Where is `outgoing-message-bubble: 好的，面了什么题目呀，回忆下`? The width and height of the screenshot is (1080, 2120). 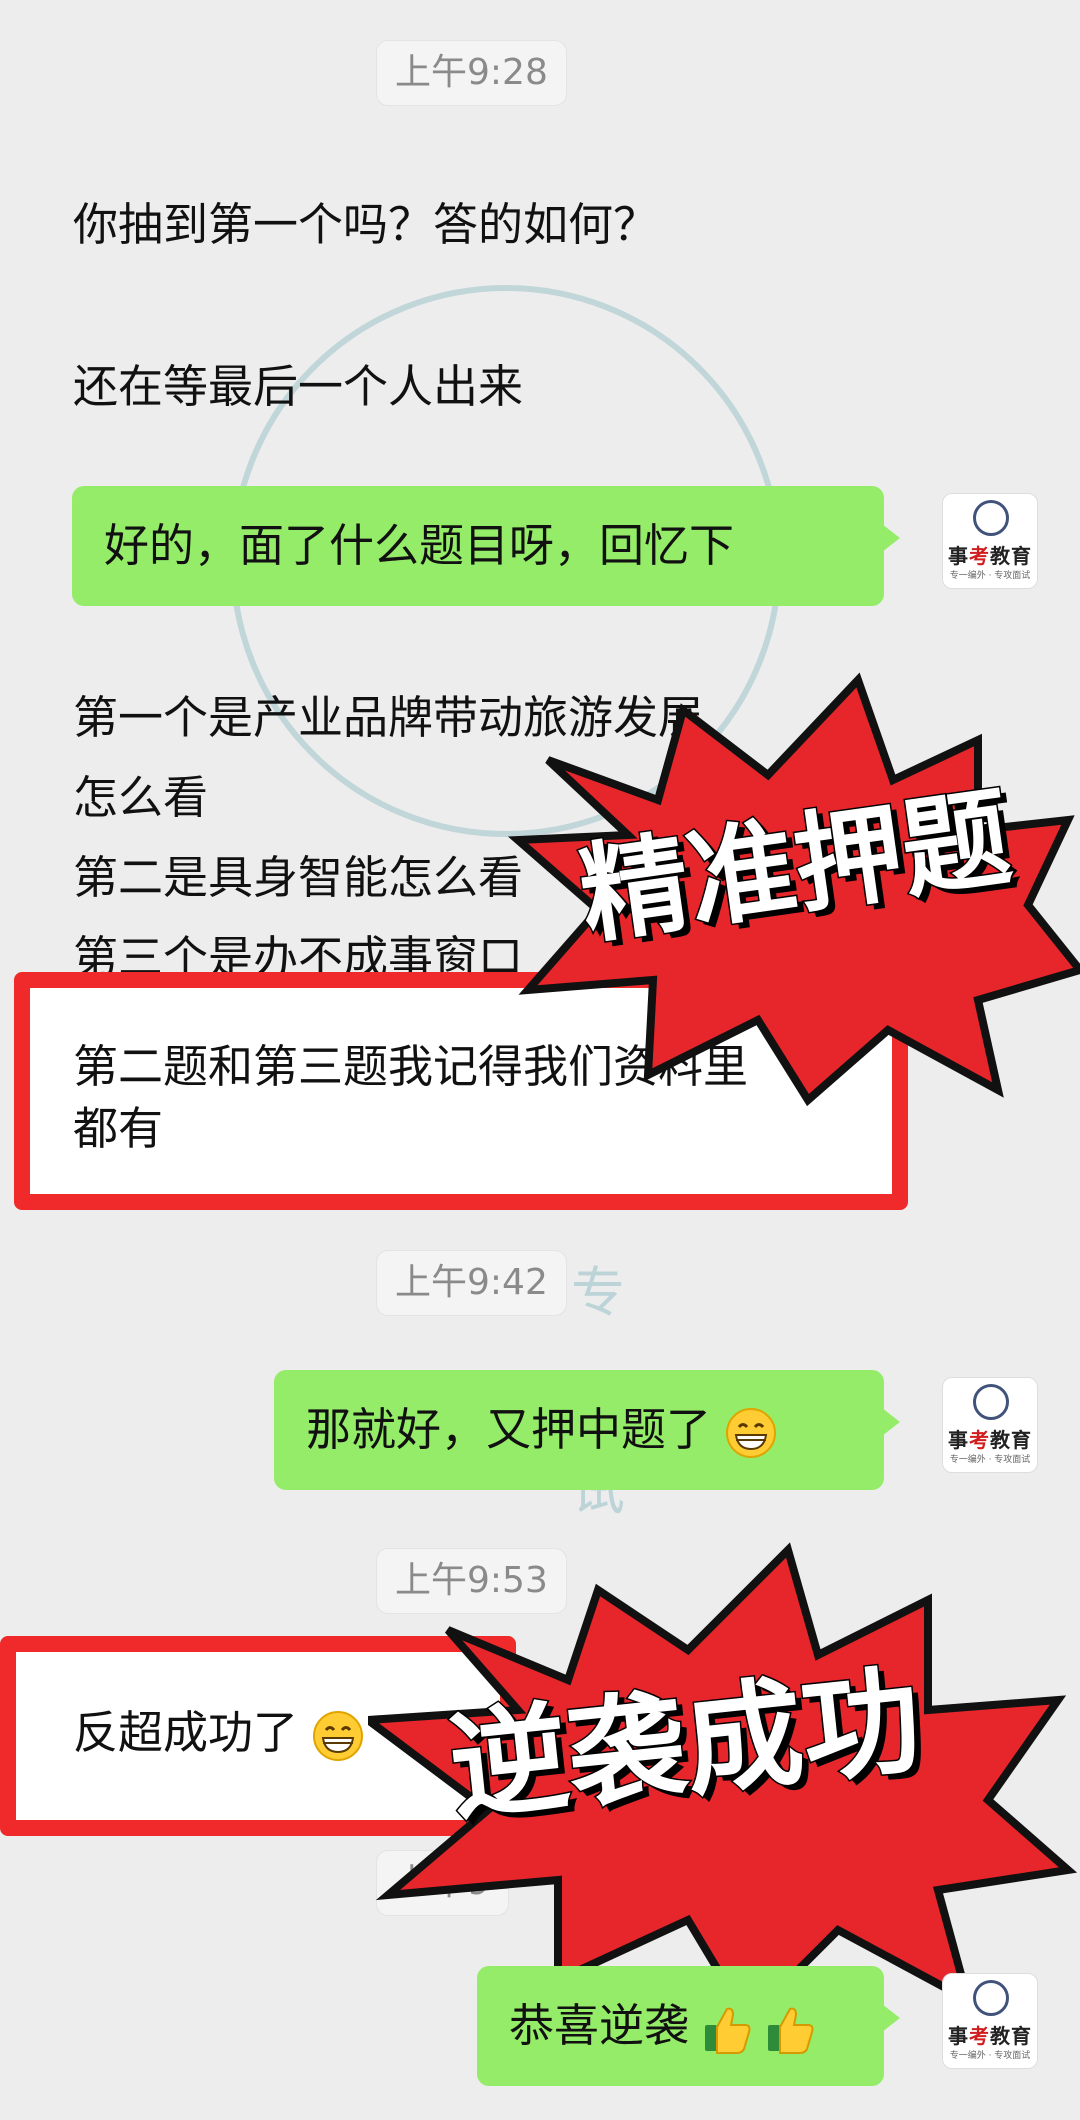
outgoing-message-bubble: 好的，面了什么题目呀，回忆下 is located at coordinates (486, 546).